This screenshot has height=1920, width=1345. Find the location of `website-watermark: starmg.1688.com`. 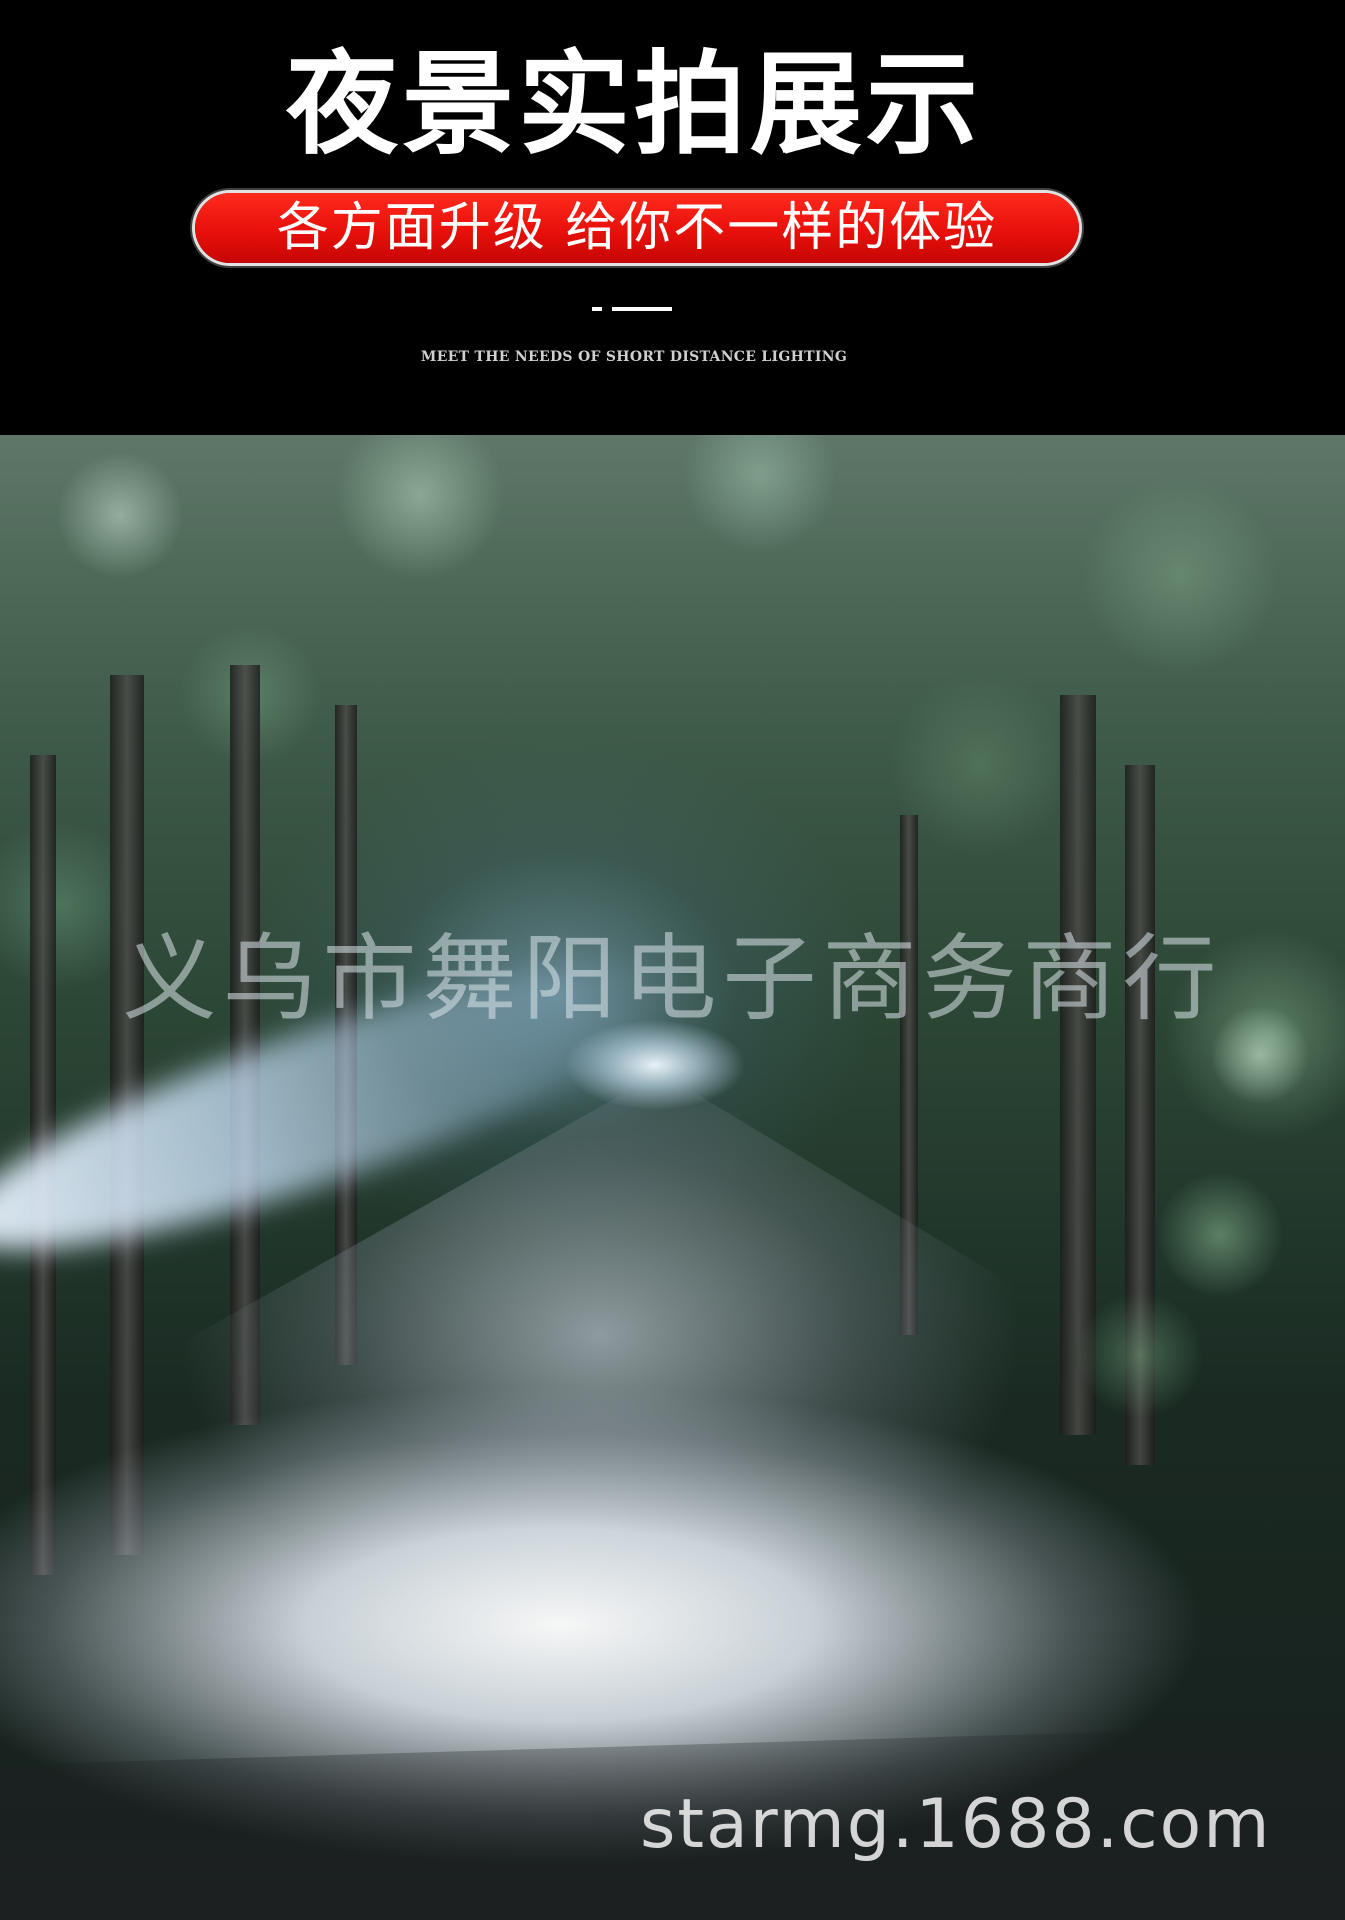

website-watermark: starmg.1688.com is located at coordinates (956, 1824).